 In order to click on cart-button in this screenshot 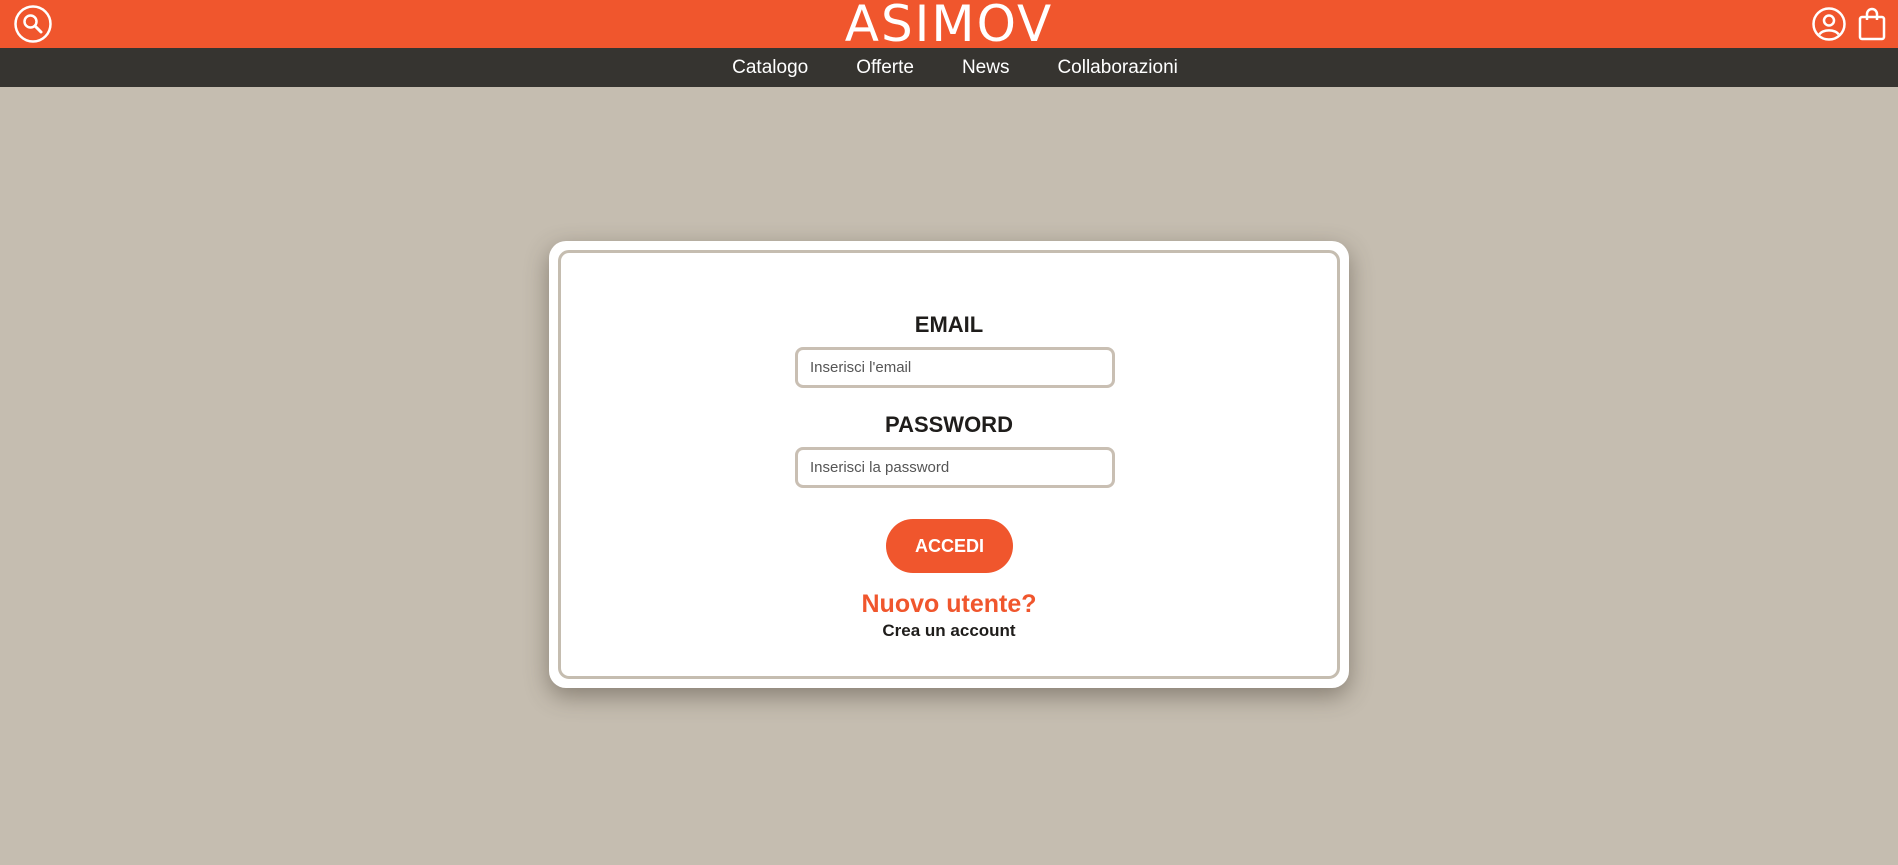, I will do `click(1872, 24)`.